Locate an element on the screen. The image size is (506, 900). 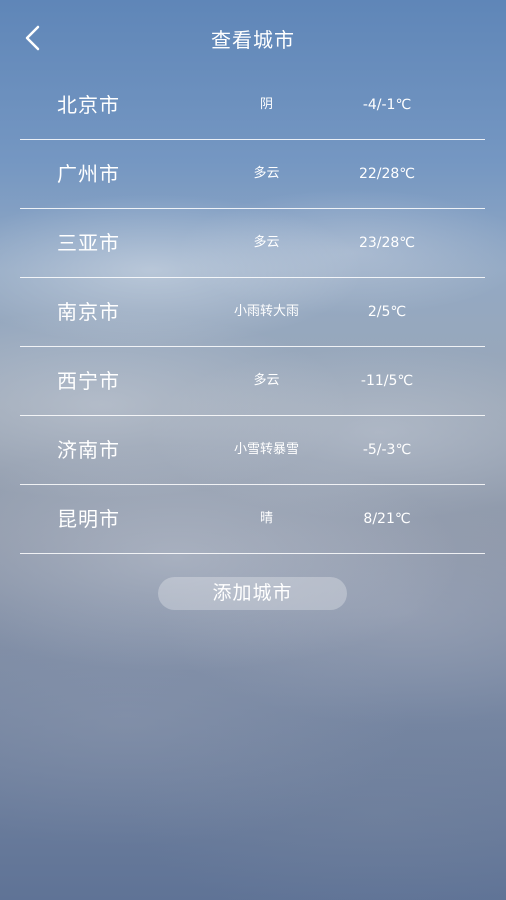
city-name: 三亚市 is located at coordinates (88, 243).